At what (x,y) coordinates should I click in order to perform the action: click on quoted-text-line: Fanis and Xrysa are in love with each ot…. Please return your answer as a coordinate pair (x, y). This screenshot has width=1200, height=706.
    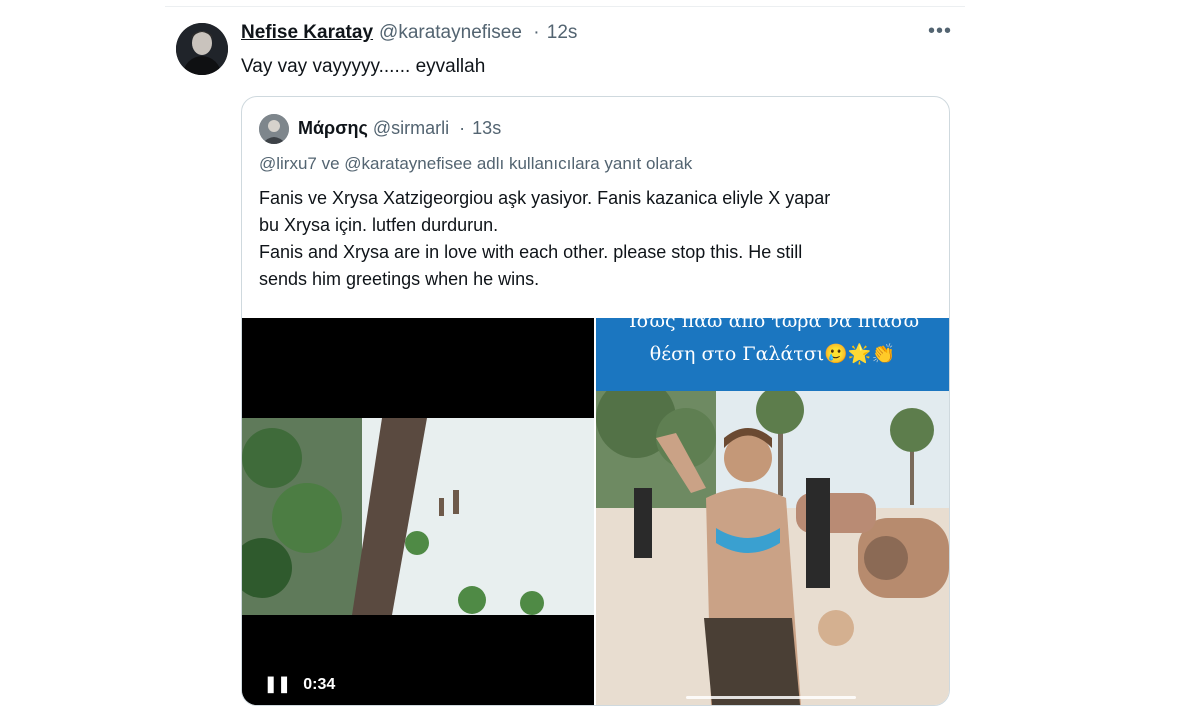
    Looking at the image, I should click on (531, 252).